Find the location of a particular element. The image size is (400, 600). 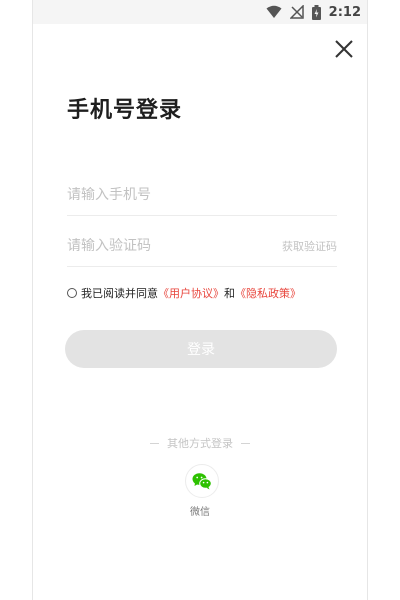

battery-icon is located at coordinates (316, 12).